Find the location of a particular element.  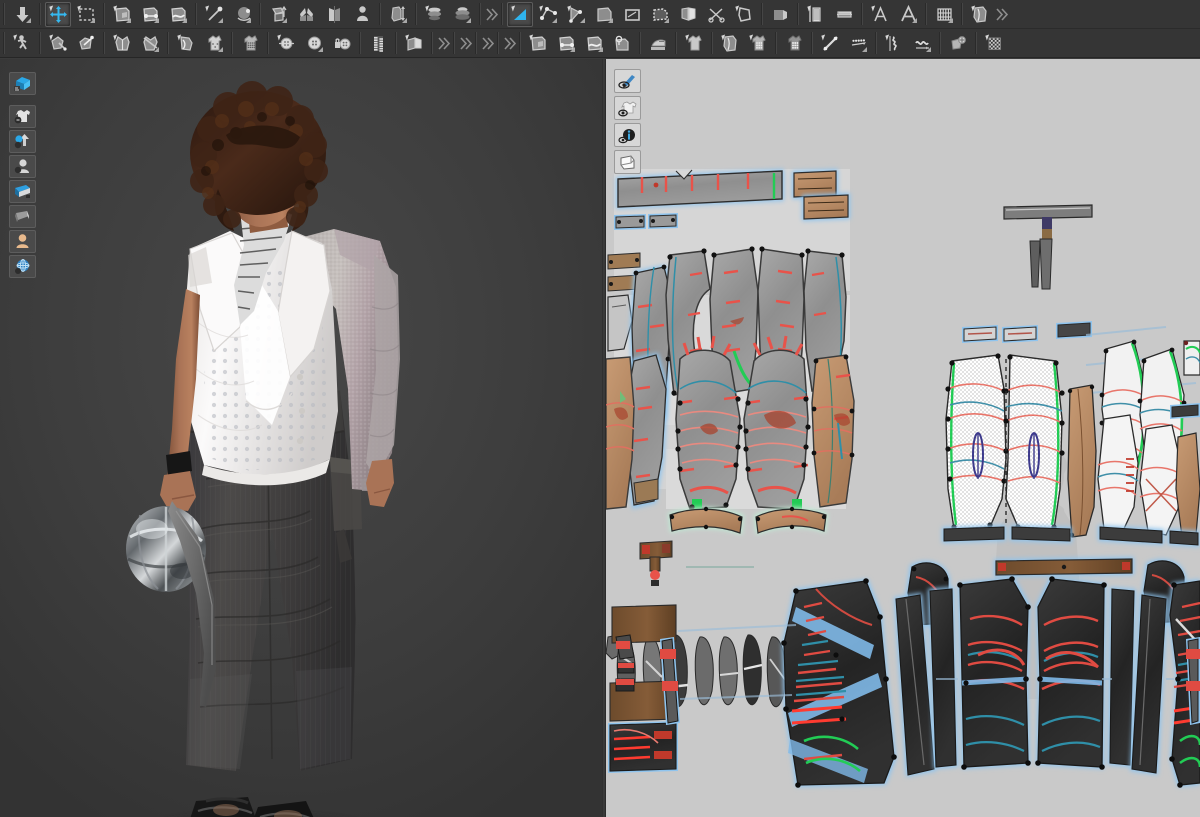

elastic-horizontal-tool is located at coordinates (922, 43).